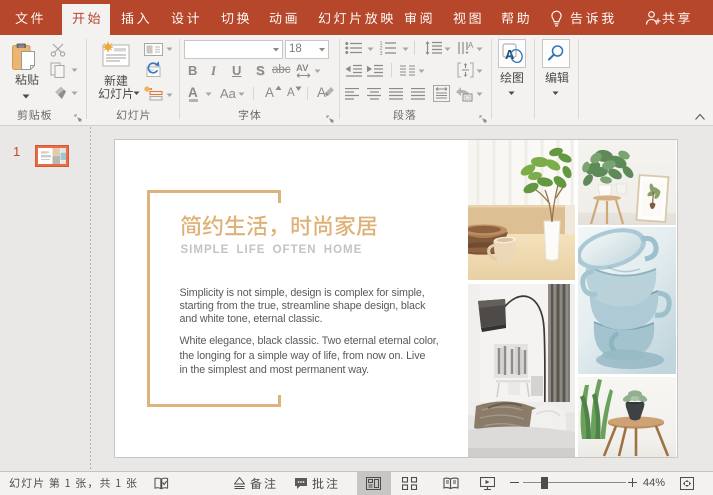 The width and height of the screenshot is (713, 495). What do you see at coordinates (302, 68) in the screenshot?
I see `svg-text: AV` at bounding box center [302, 68].